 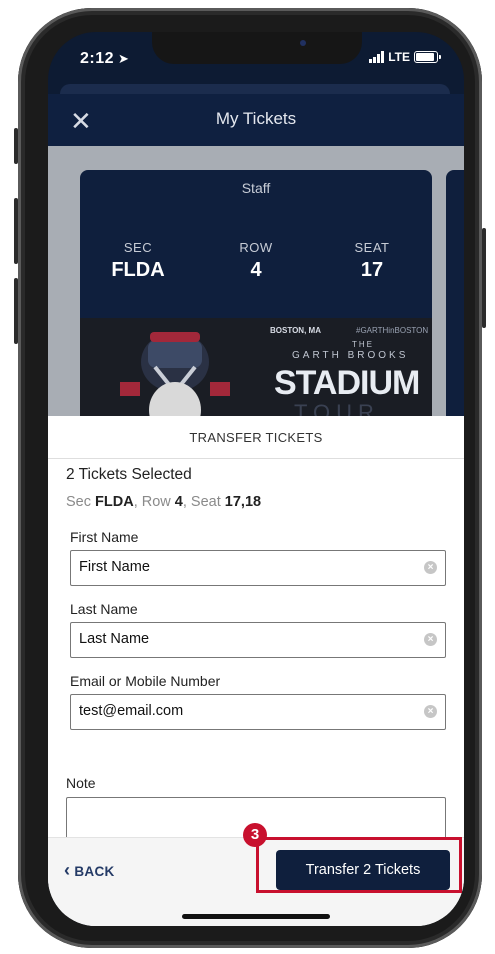 I want to click on sec-value: FLDA, so click(x=138, y=270).